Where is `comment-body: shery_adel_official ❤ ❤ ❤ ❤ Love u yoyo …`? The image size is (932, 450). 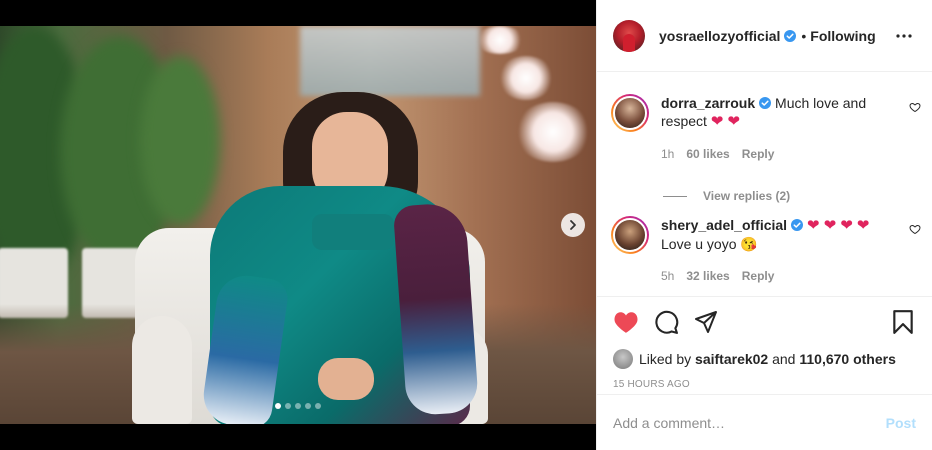 comment-body: shery_adel_official ❤ ❤ ❤ ❤ Love u yoyo … is located at coordinates (769, 250).